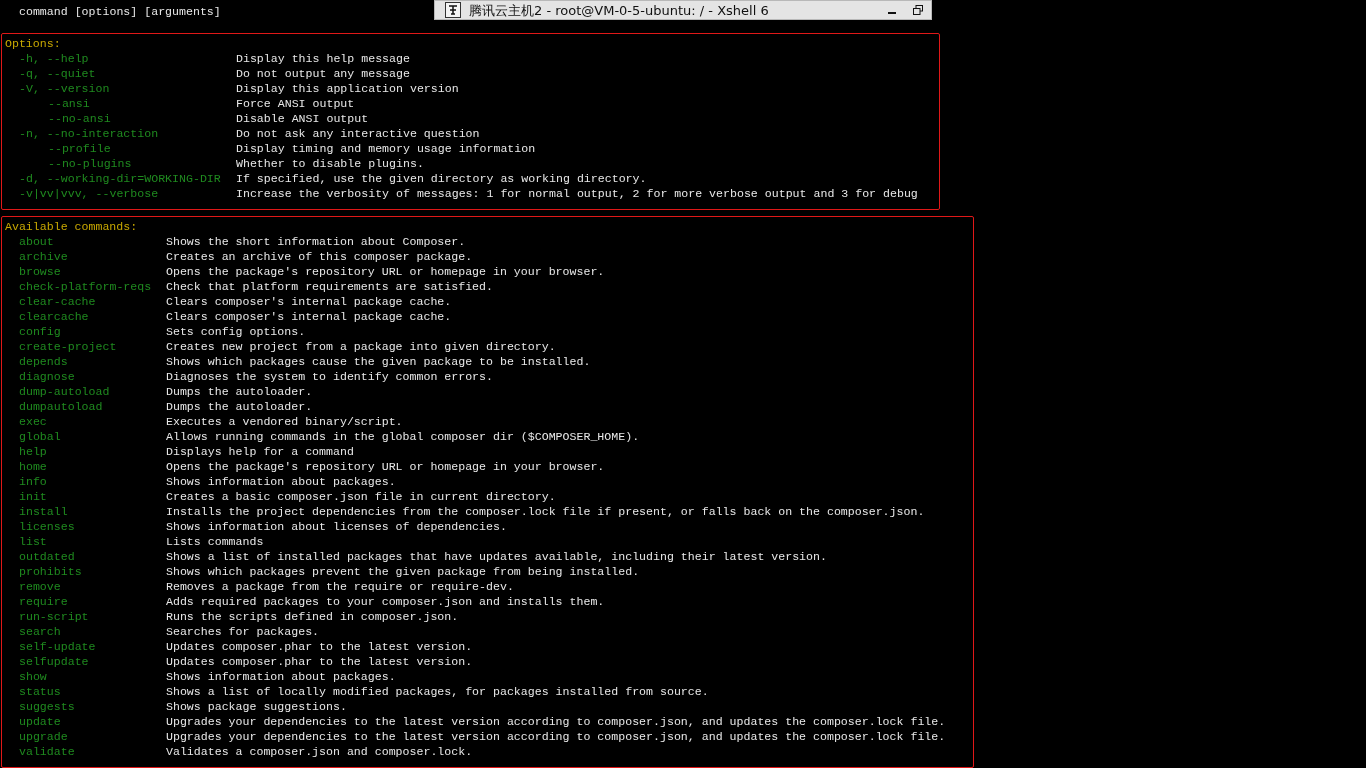 This screenshot has width=1366, height=768. I want to click on command-description: Validates a composer.json and composer.lock., so click(319, 751).